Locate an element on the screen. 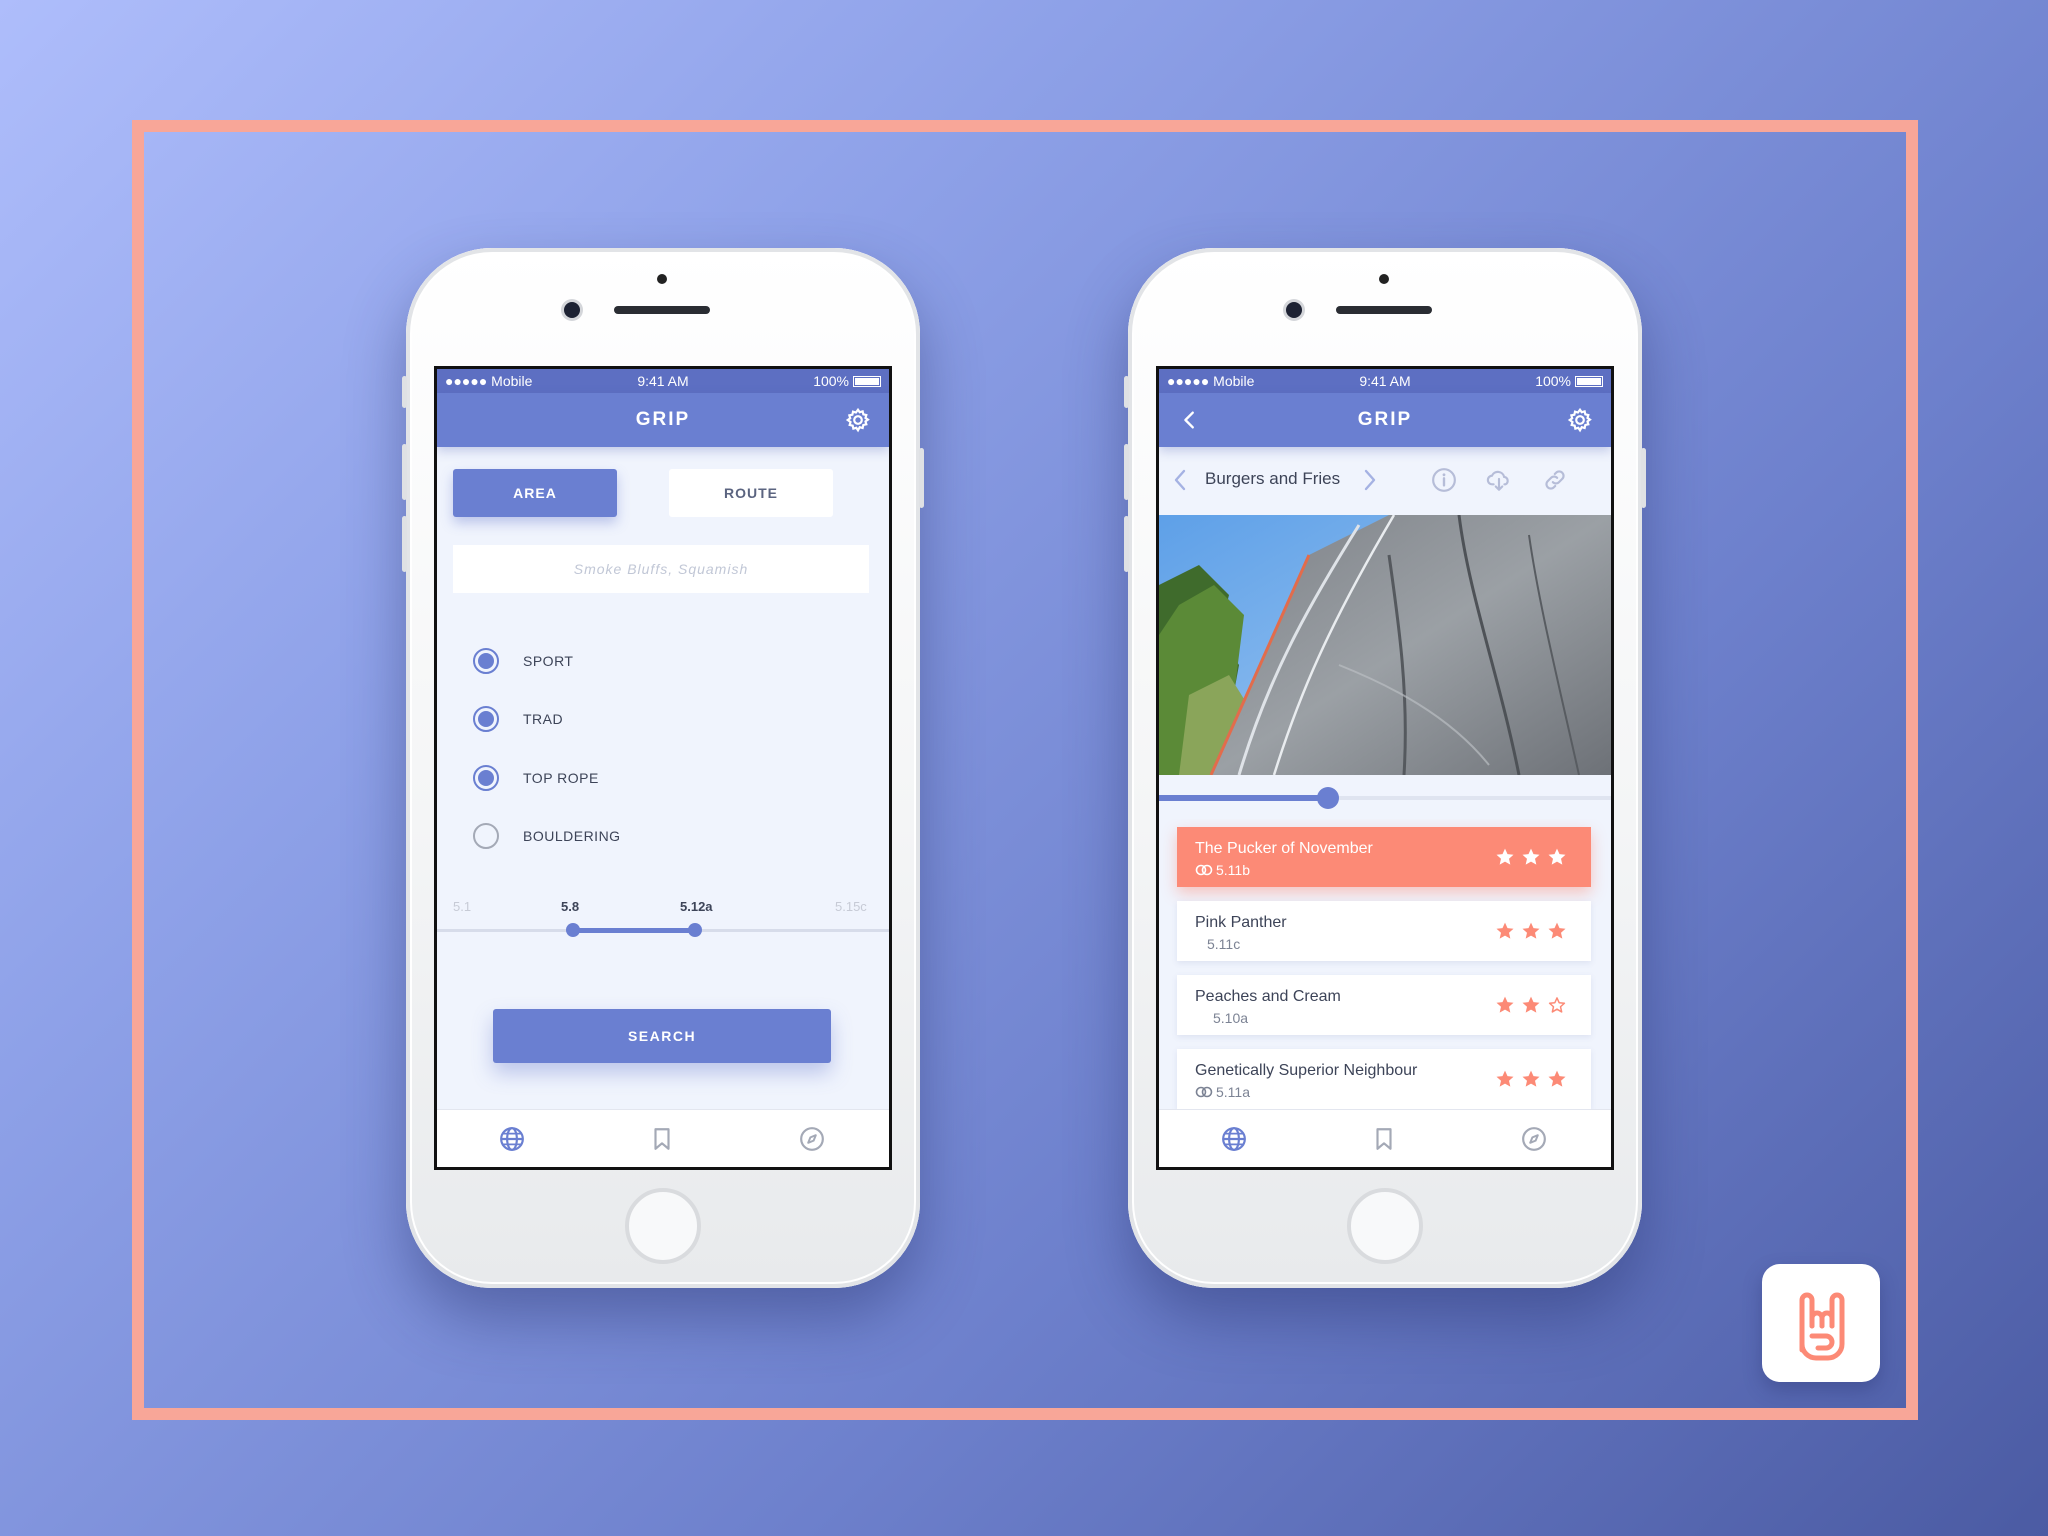 The height and width of the screenshot is (1536, 2048). route-grade: 5.11b is located at coordinates (1222, 870).